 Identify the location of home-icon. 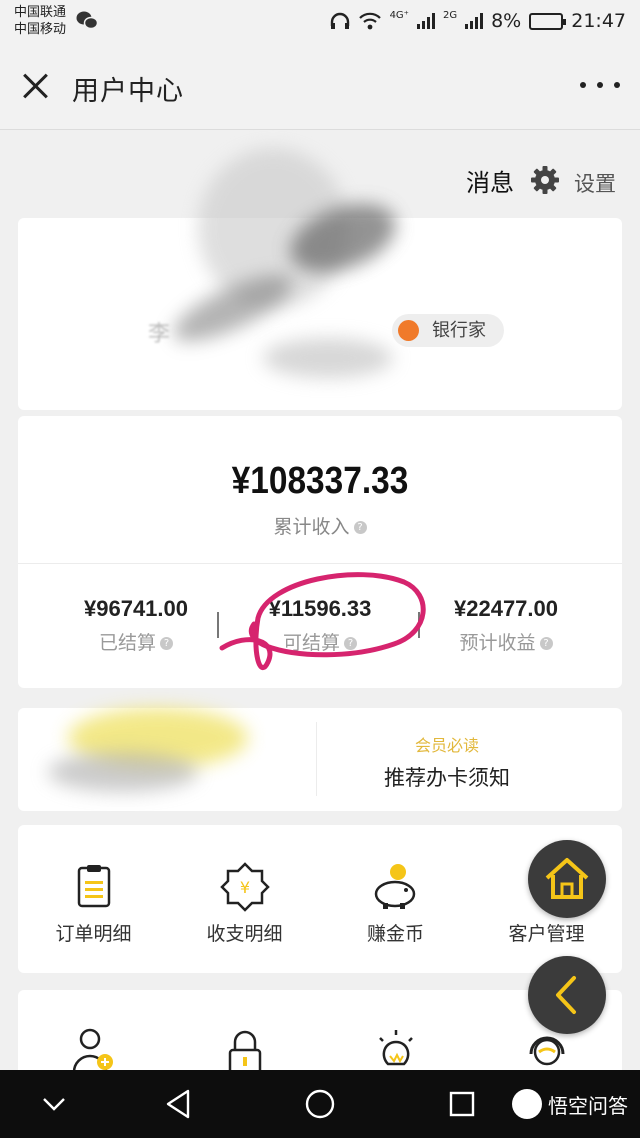
(567, 878).